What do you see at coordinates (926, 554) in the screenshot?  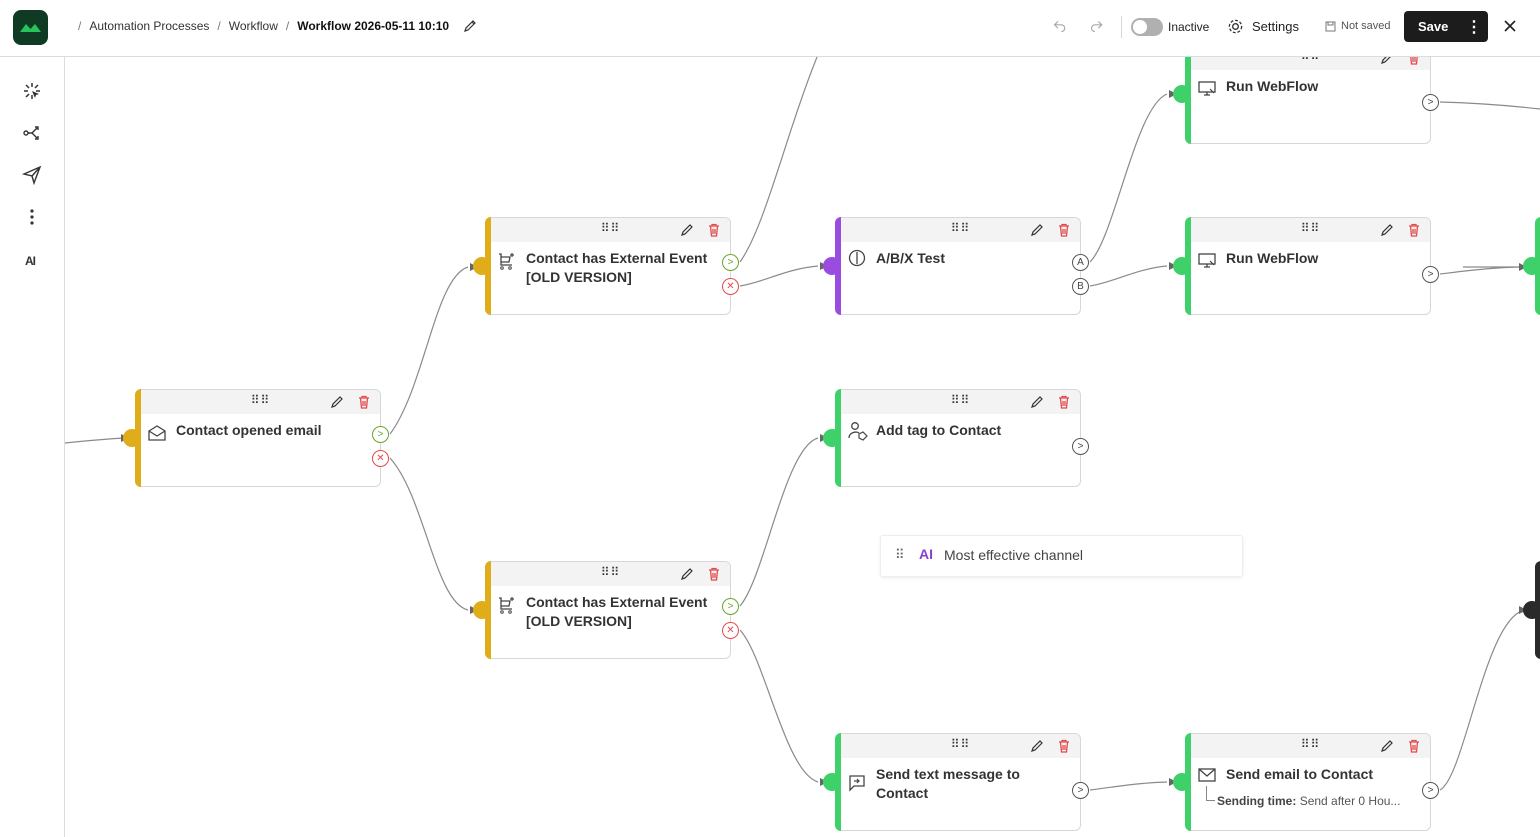 I see `ai-badge: AI` at bounding box center [926, 554].